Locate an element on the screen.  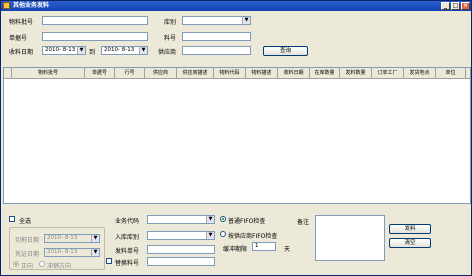
receive-date-label: 收料日期 is located at coordinates (21, 52).